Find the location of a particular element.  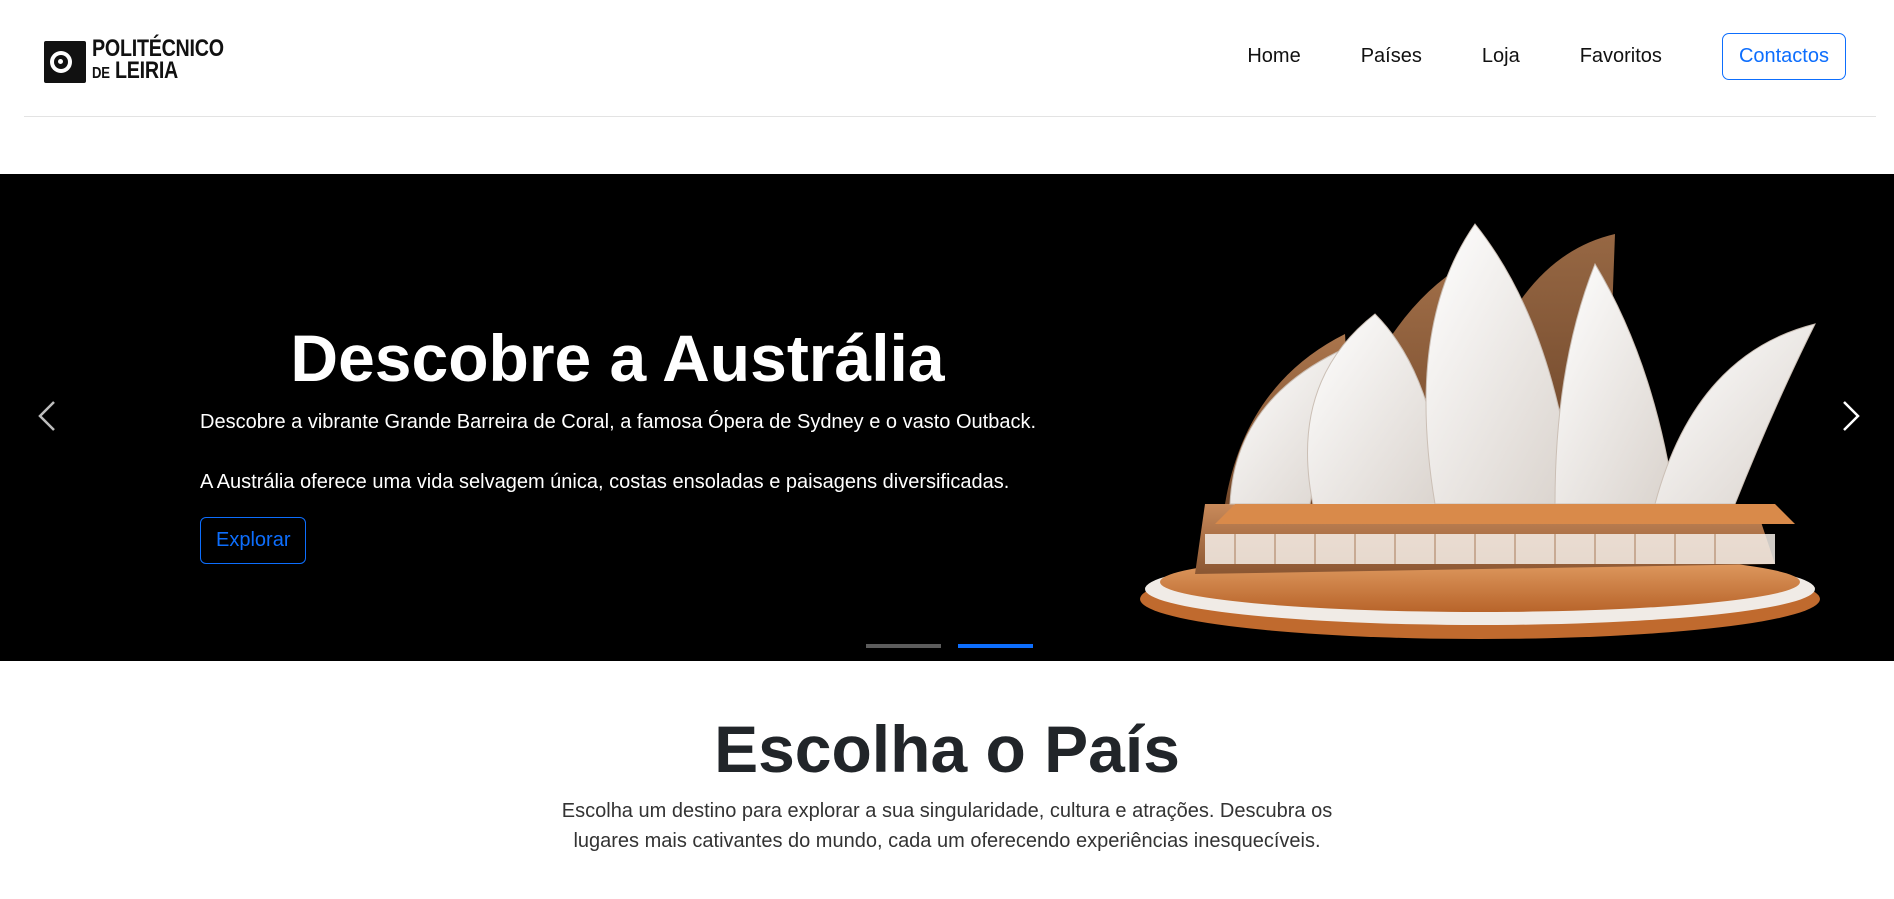

main-nav: Home Países Loja Favoritos Contactos is located at coordinates (1561, 56).